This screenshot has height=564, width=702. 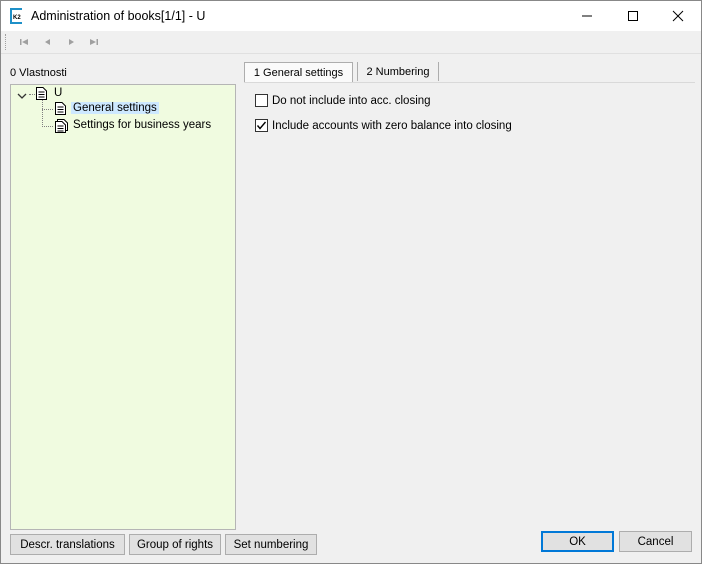 I want to click on maximize-button, so click(x=633, y=16).